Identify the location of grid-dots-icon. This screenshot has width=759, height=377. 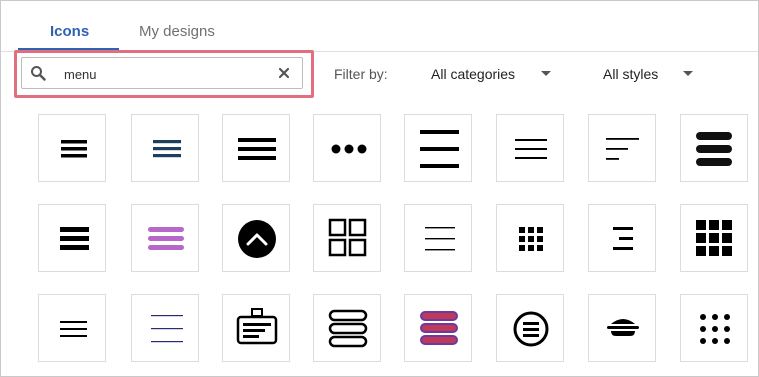
(531, 239).